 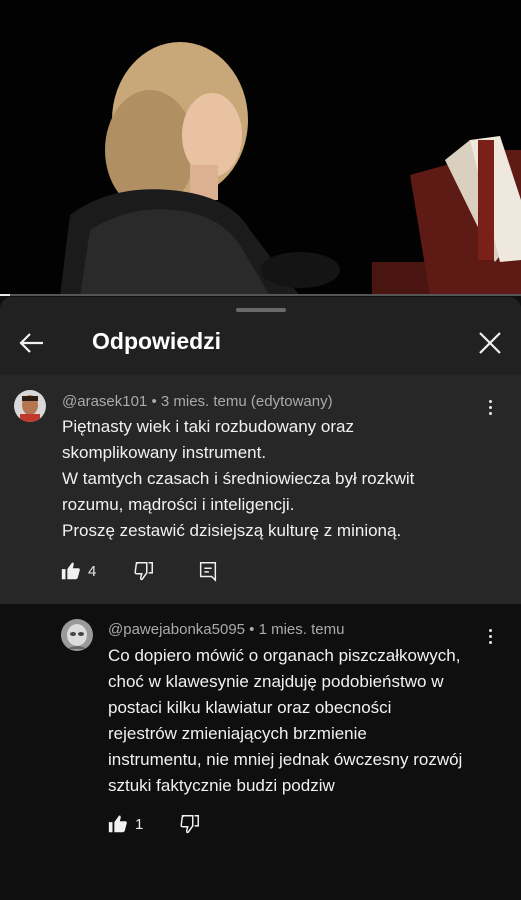 What do you see at coordinates (178, 504) in the screenshot?
I see `comment-line: rozumu, mądrości i inteligencji.` at bounding box center [178, 504].